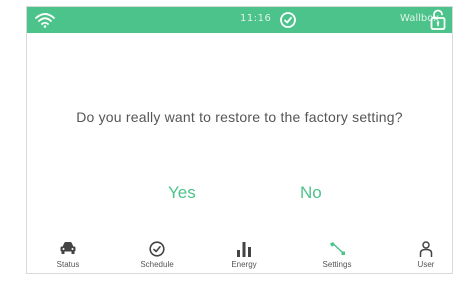 The width and height of the screenshot is (476, 281). What do you see at coordinates (244, 264) in the screenshot?
I see `nav-label-energy: Energy` at bounding box center [244, 264].